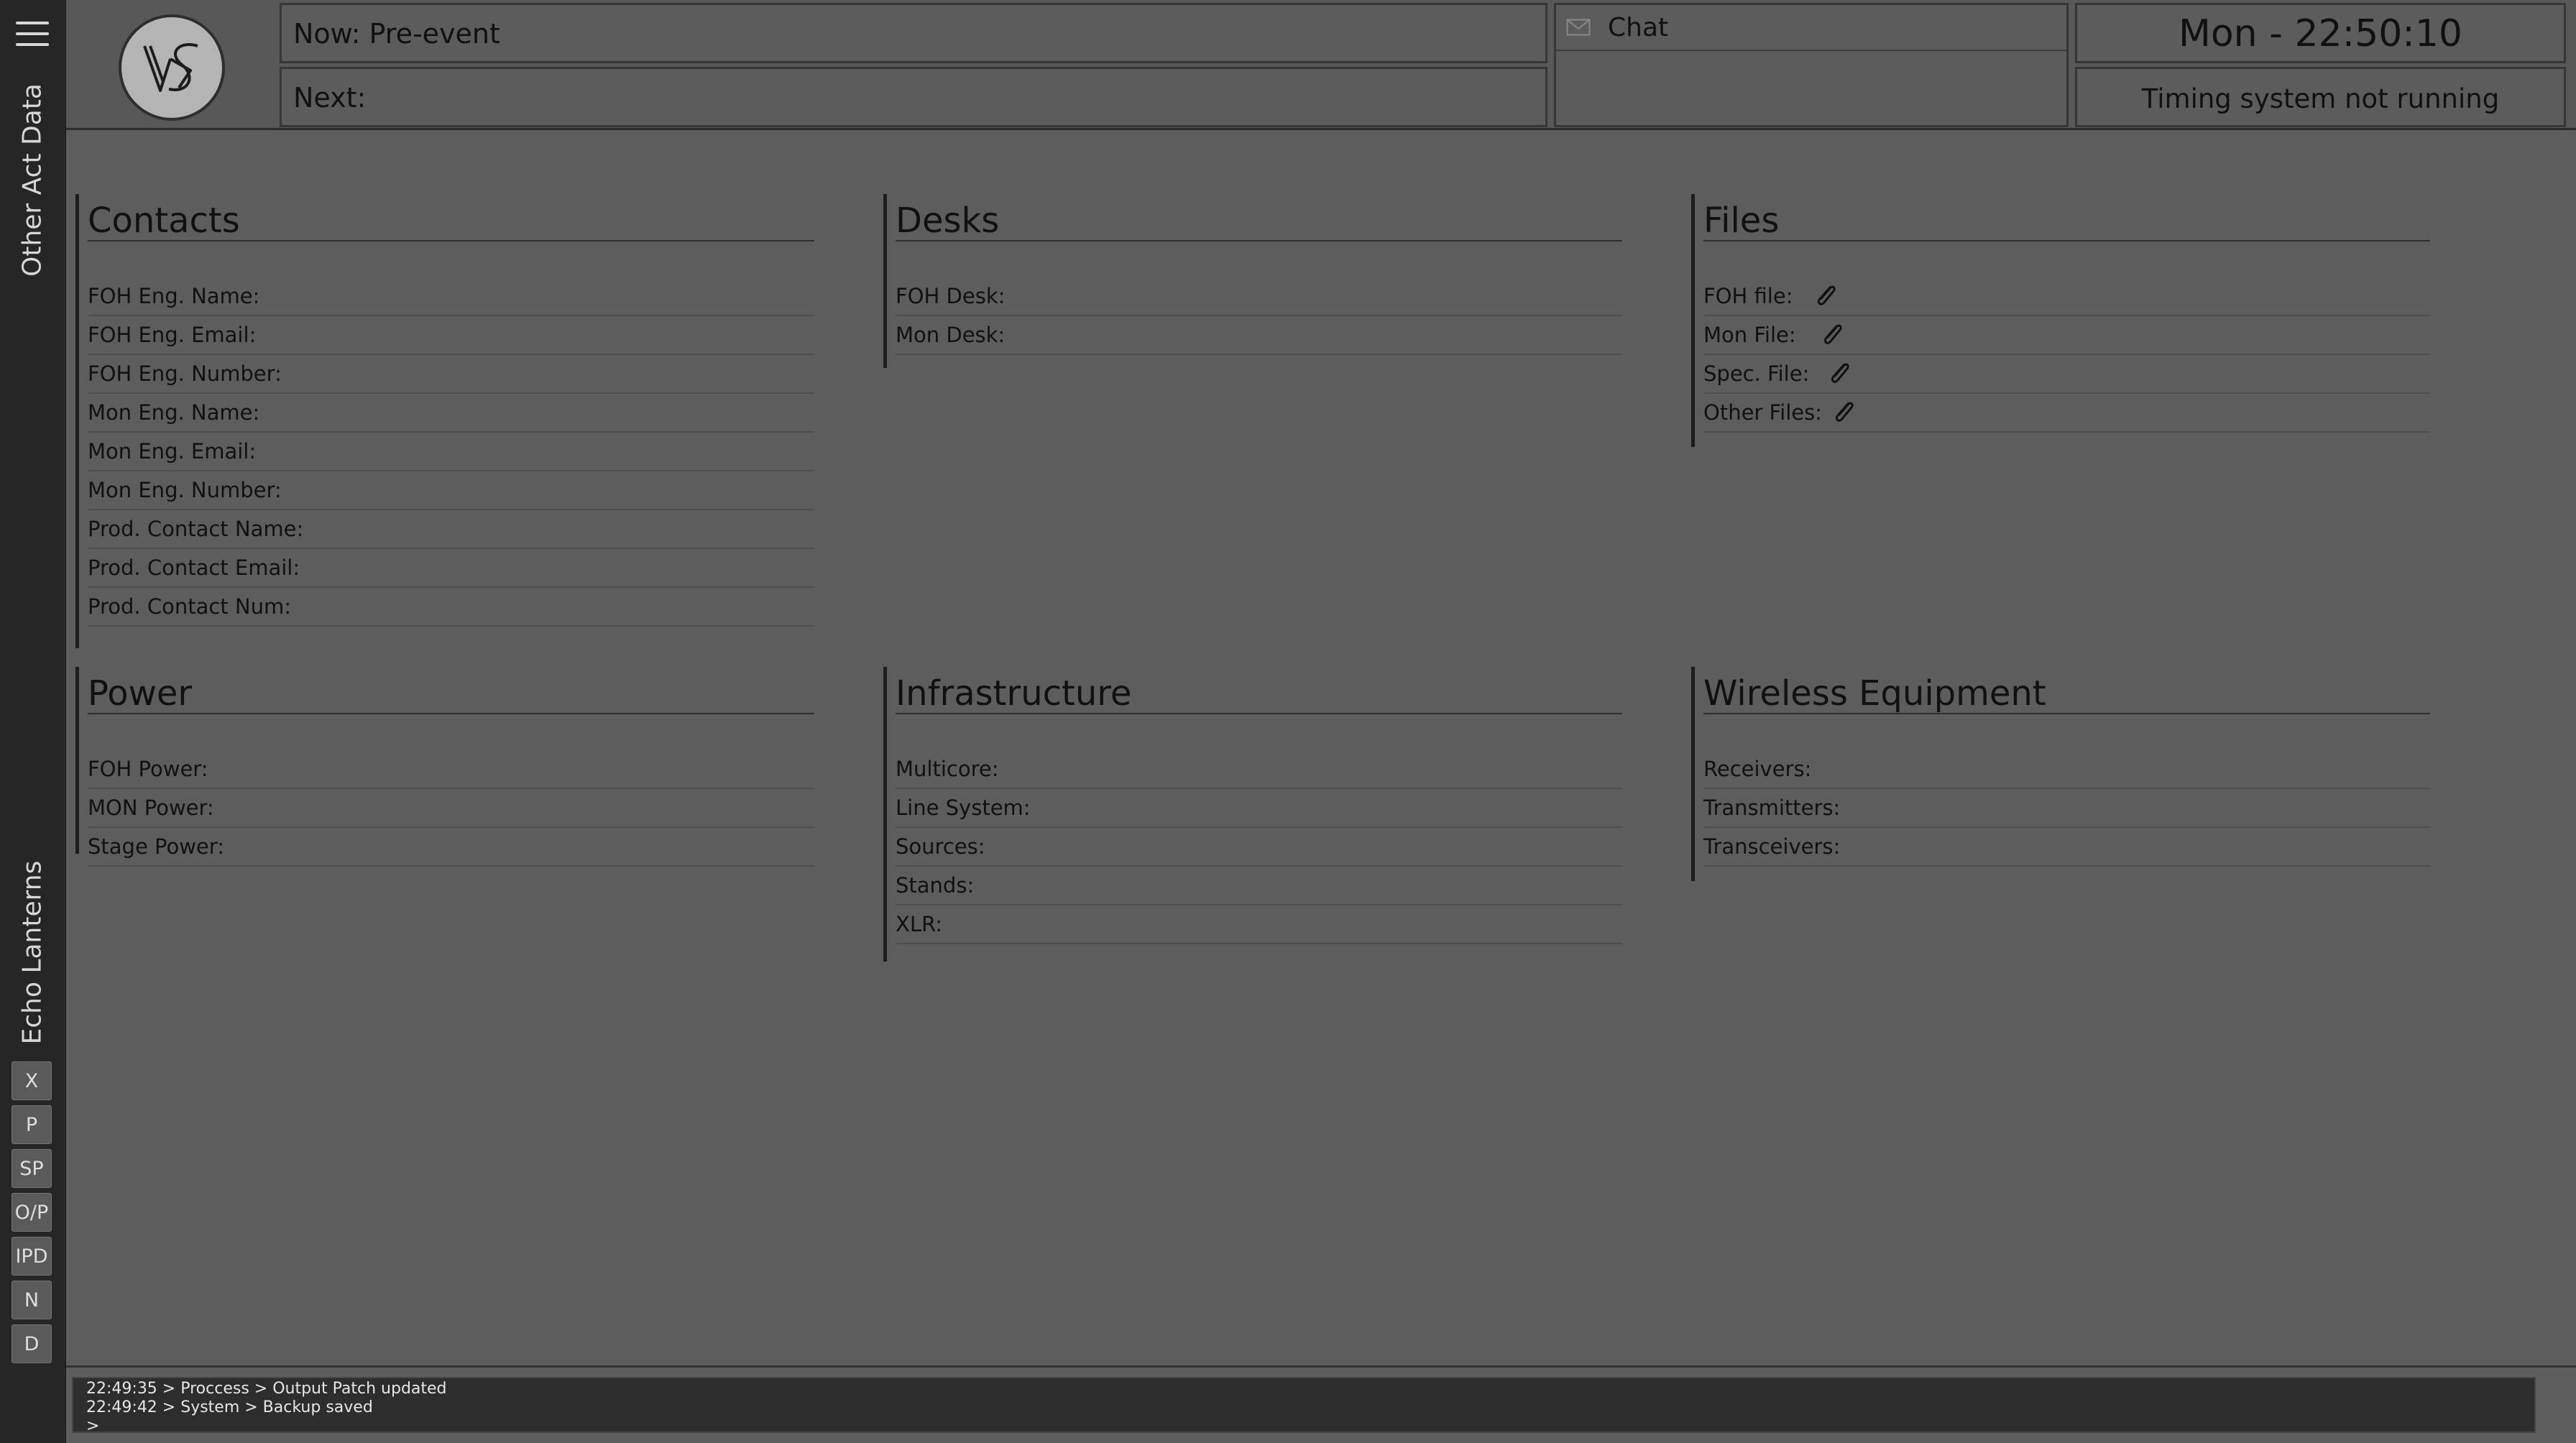  Describe the element at coordinates (174, 412) in the screenshot. I see `field-label: Mon Eng. Name:` at that location.